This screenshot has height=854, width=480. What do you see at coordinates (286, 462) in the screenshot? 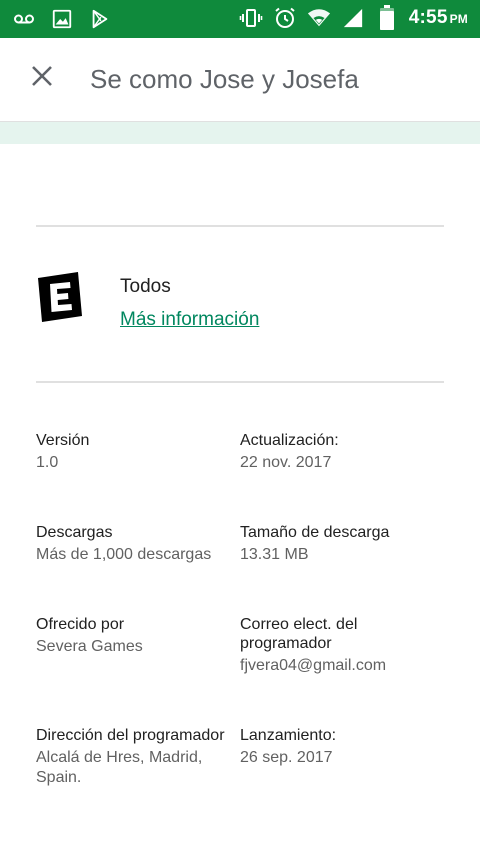
I see `updated-value: 22 nov. 2017` at bounding box center [286, 462].